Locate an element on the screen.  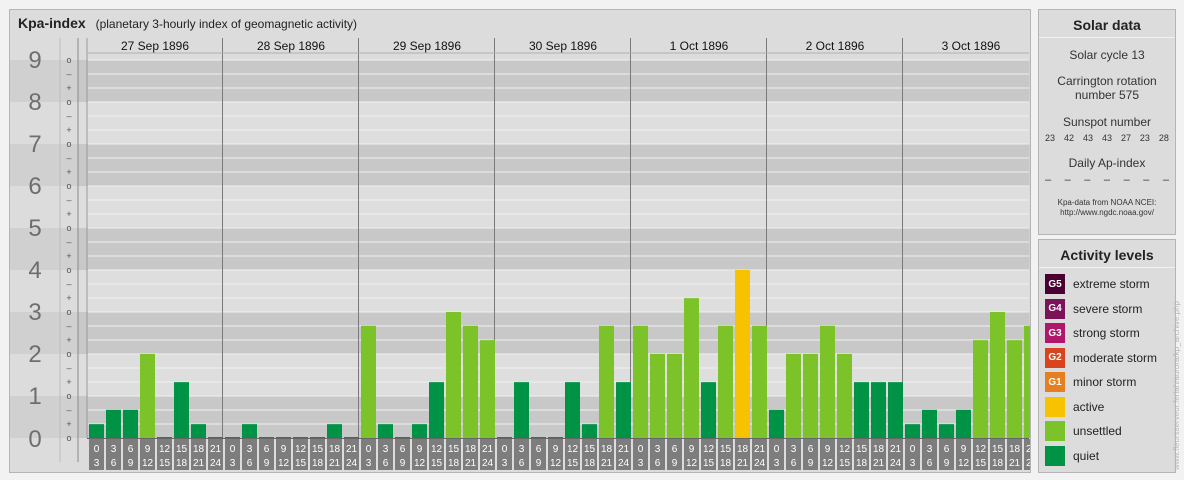
y-tick-label: 7 is located at coordinates (34, 144).